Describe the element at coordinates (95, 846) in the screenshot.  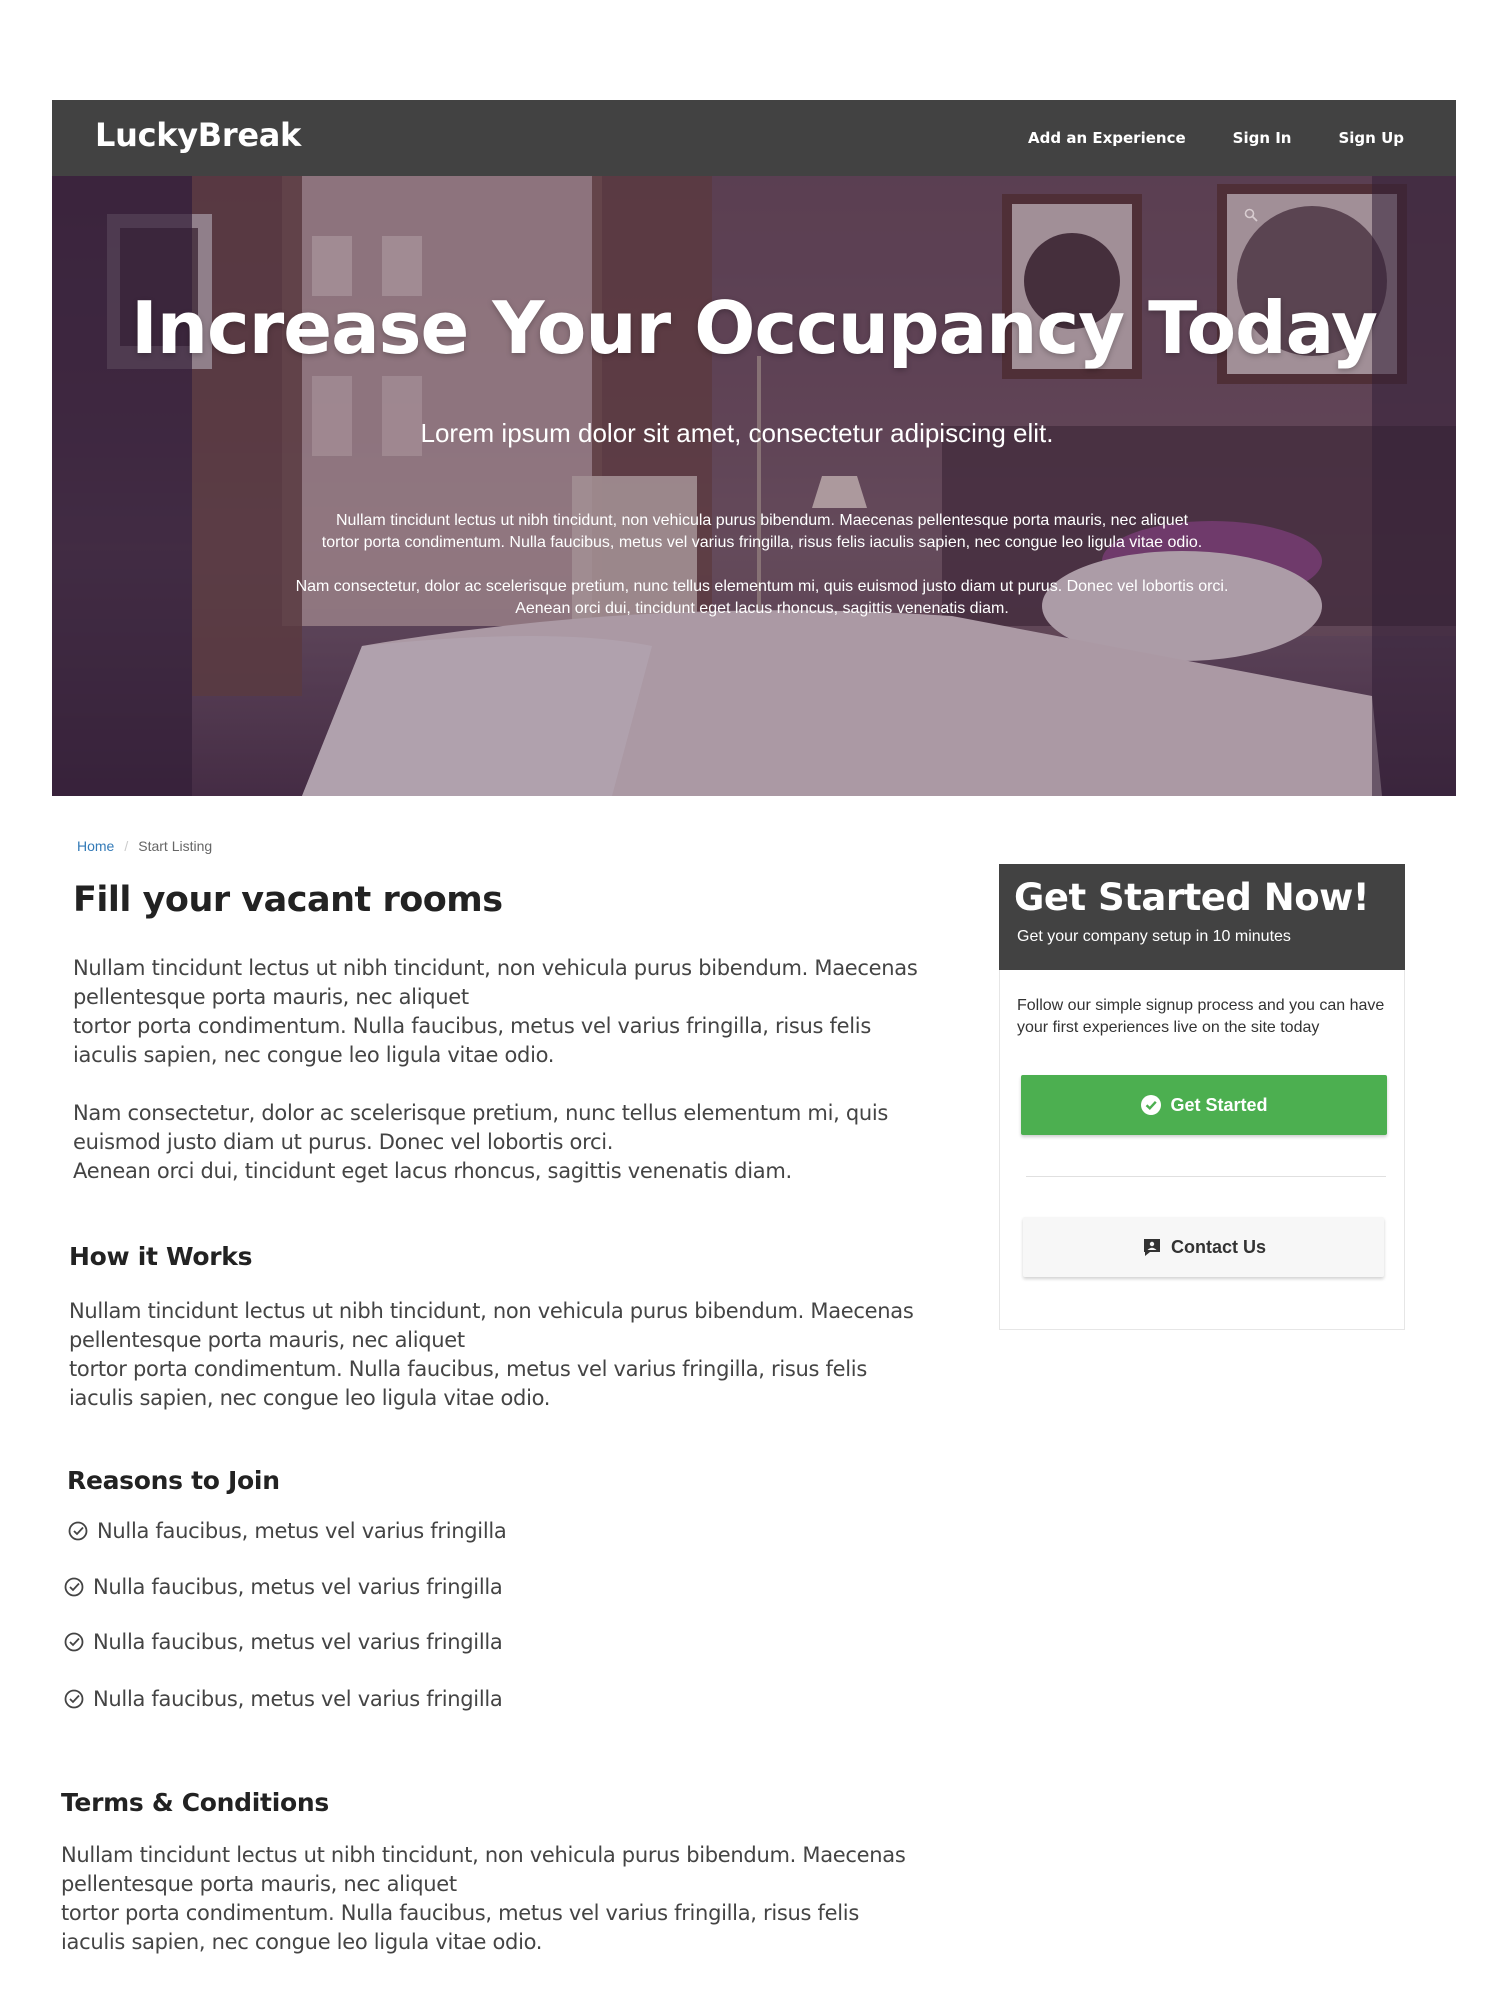
I see `breadcrumb-home-link: Home` at that location.